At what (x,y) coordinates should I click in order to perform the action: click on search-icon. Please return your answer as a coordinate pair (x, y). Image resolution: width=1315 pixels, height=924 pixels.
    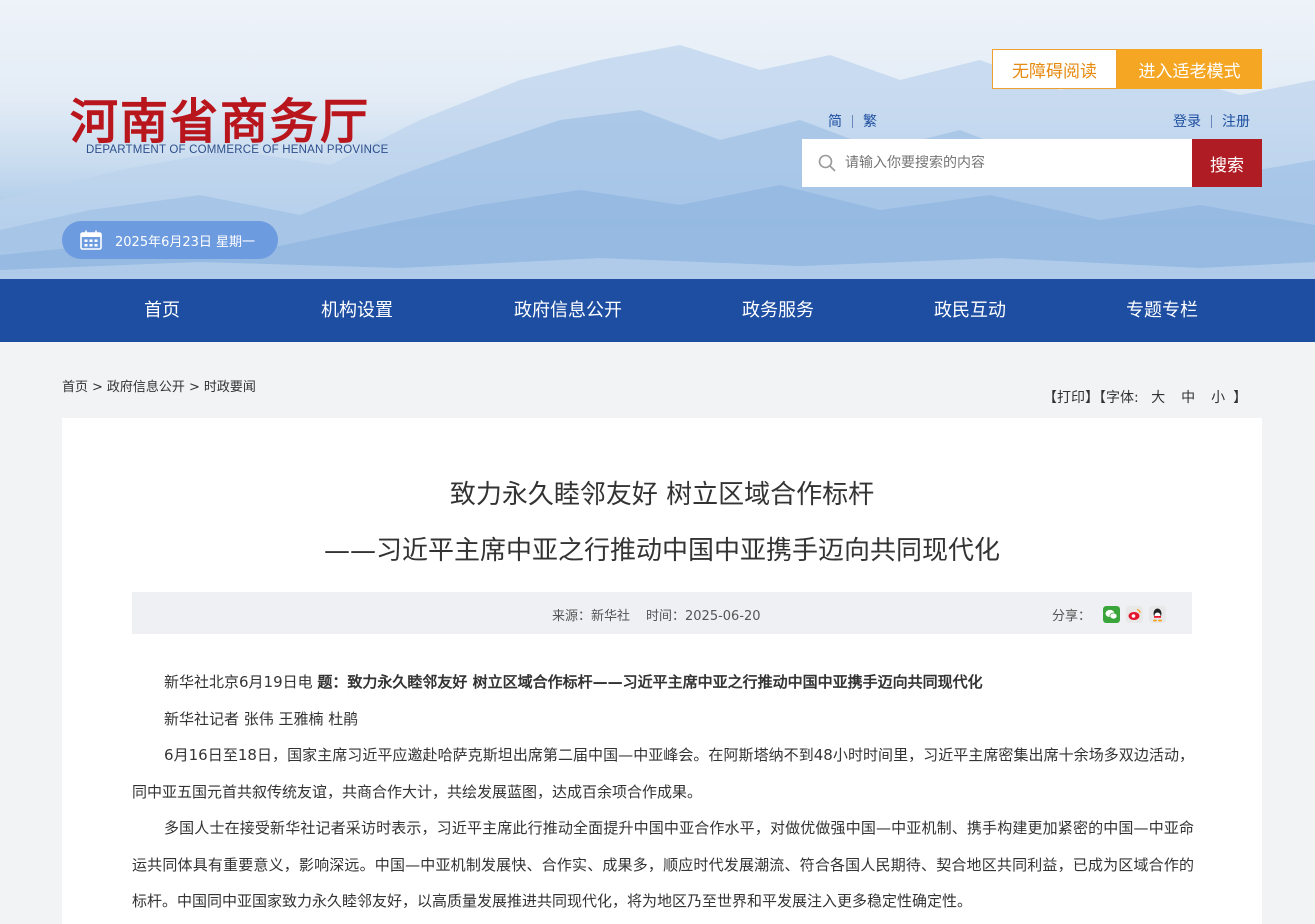
    Looking at the image, I should click on (827, 163).